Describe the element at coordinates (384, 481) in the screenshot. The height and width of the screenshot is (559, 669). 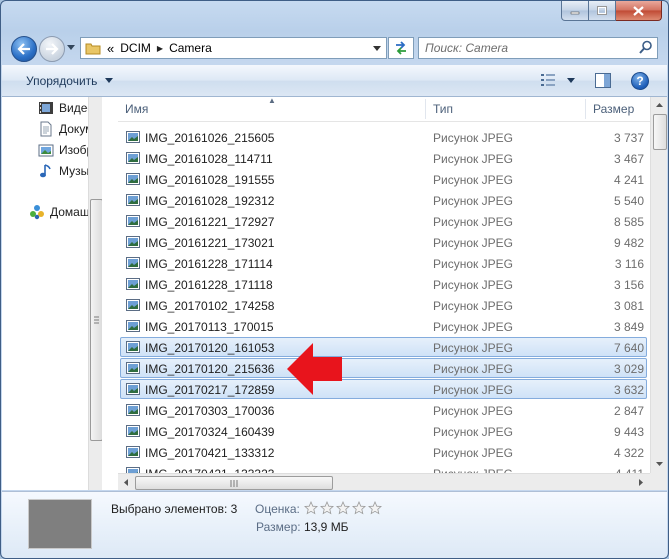
I see `file-list-horizontal-scrollbar` at that location.